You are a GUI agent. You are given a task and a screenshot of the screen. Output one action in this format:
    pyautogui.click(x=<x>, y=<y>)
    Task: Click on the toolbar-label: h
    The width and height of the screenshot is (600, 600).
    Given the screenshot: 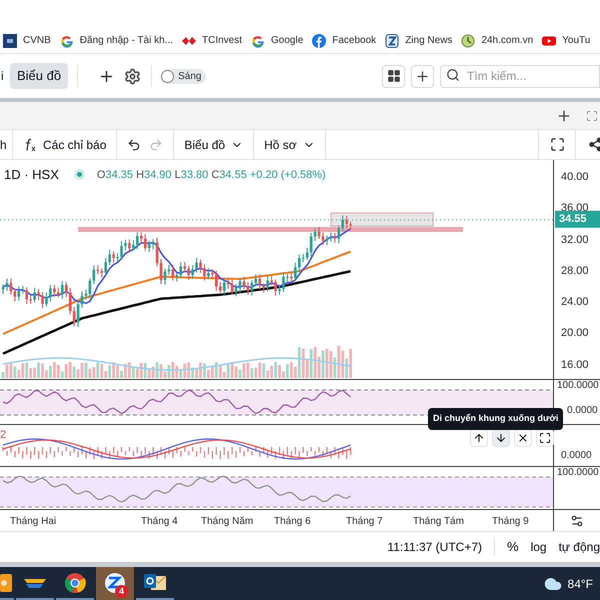 What is the action you would take?
    pyautogui.click(x=6, y=144)
    